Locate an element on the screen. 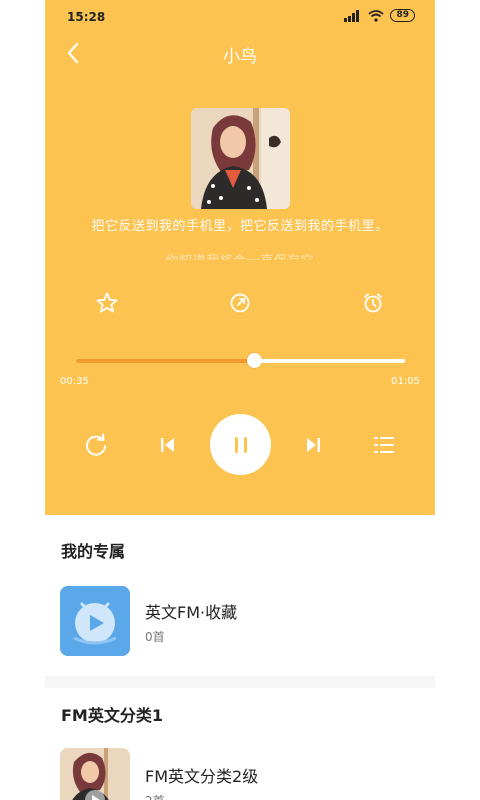 This screenshot has height=800, width=480. previous-button is located at coordinates (168, 445).